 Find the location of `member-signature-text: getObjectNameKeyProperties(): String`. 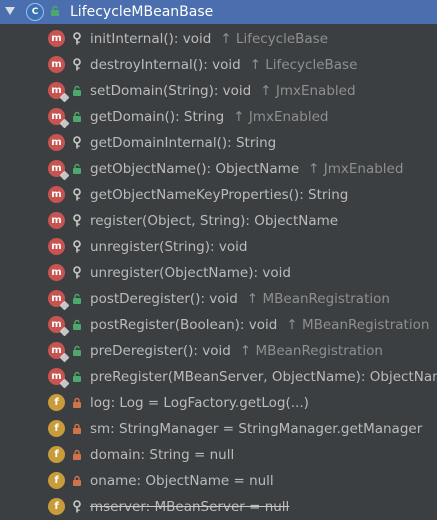

member-signature-text: getObjectNameKeyProperties(): String is located at coordinates (219, 195).